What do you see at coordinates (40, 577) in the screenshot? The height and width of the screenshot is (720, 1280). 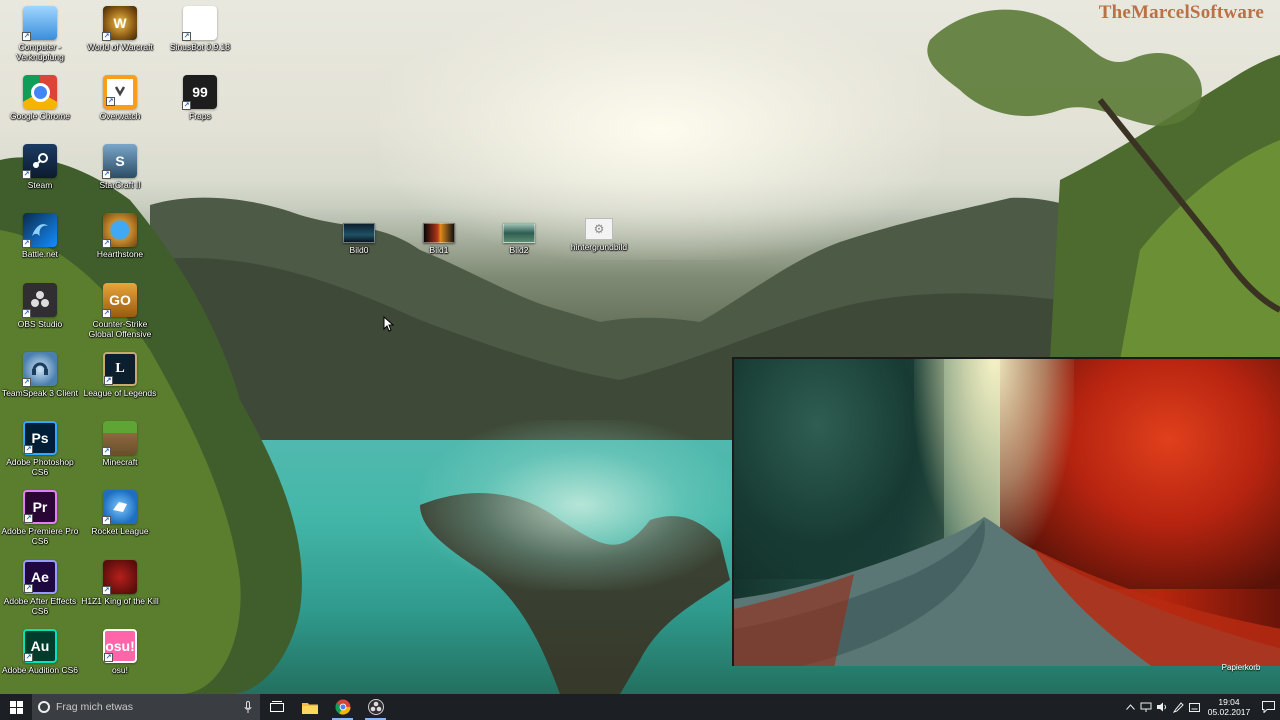 I see `after-effects-icon: Ae ↗` at bounding box center [40, 577].